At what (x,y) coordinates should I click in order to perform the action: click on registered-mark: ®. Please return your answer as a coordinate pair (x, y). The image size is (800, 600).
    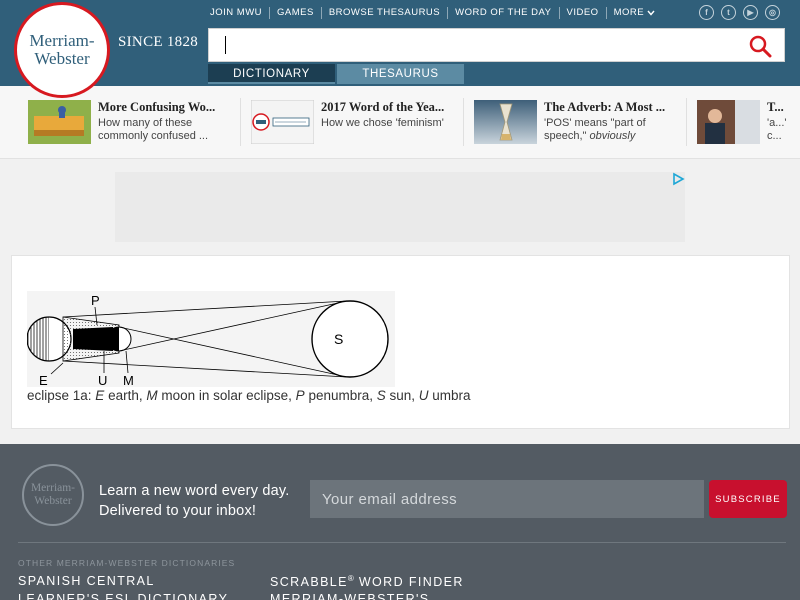
    Looking at the image, I should click on (353, 578).